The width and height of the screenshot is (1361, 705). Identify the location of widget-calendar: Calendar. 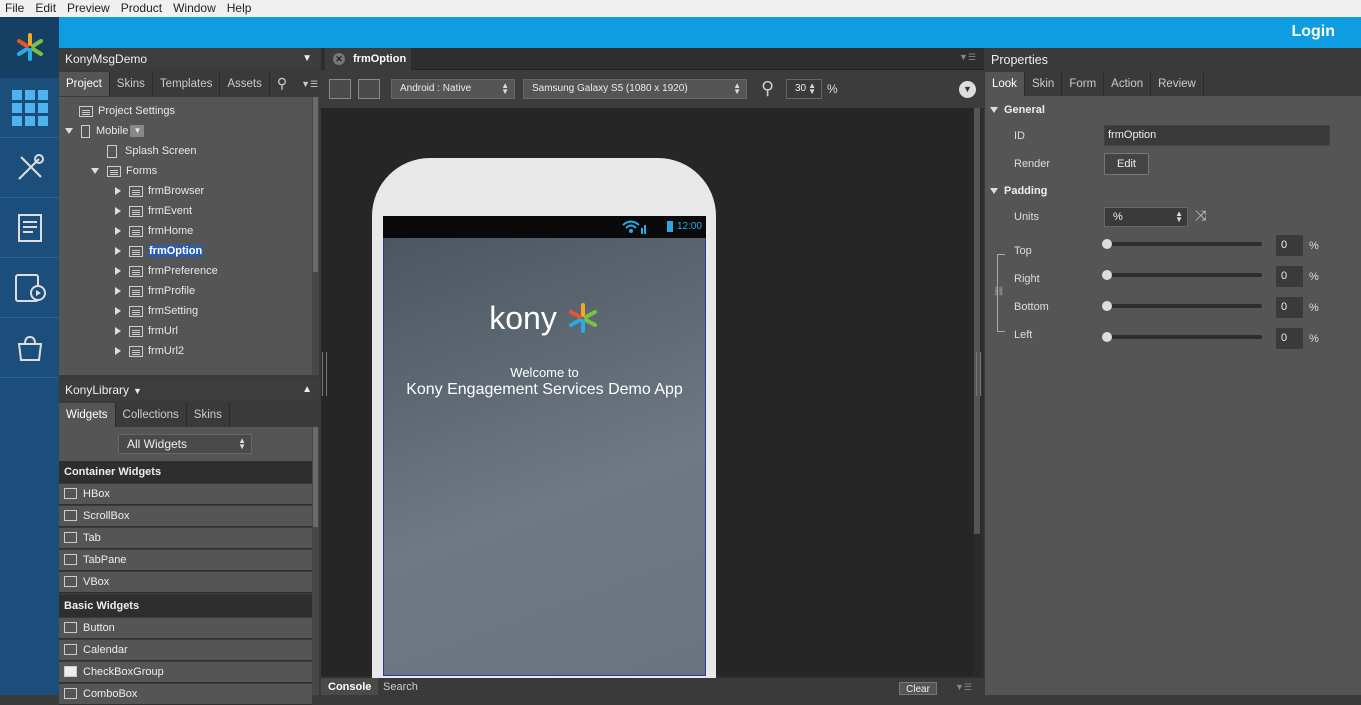
(185, 650).